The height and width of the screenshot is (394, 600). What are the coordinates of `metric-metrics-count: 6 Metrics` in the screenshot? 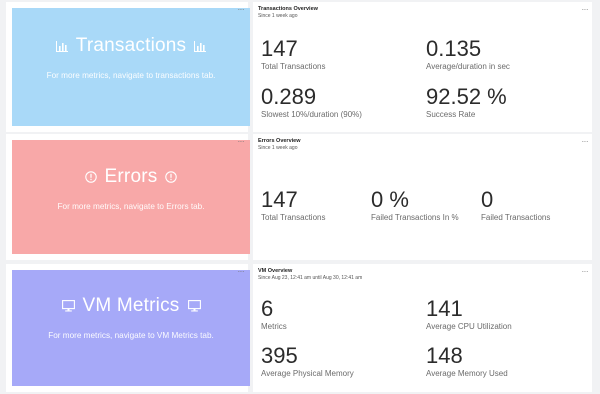 It's located at (274, 314).